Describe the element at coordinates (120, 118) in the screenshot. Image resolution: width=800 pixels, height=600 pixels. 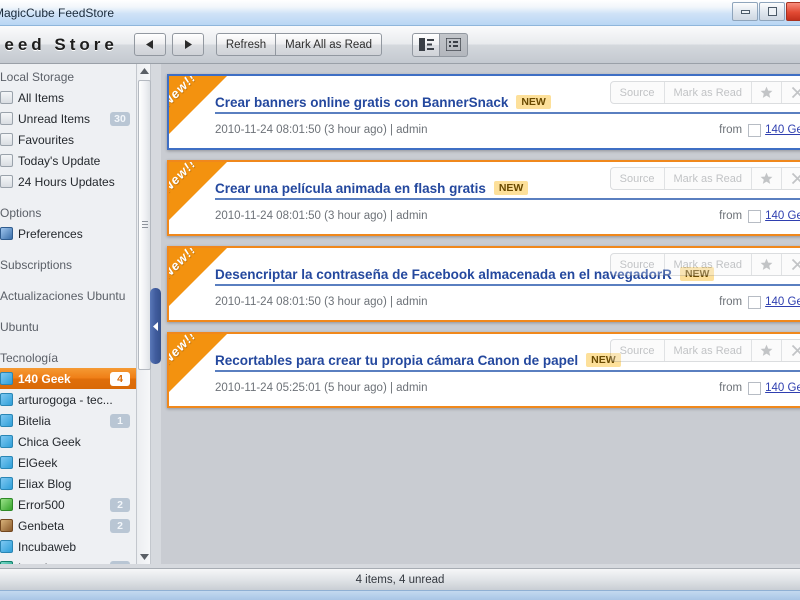
I see `sidebar-item-badge: 30` at that location.